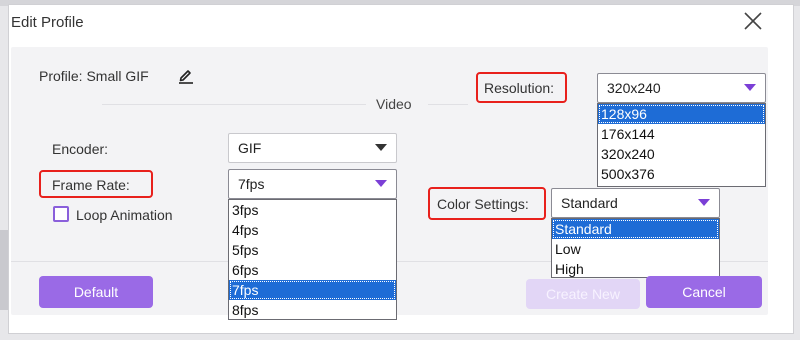  I want to click on close-icon, so click(753, 21).